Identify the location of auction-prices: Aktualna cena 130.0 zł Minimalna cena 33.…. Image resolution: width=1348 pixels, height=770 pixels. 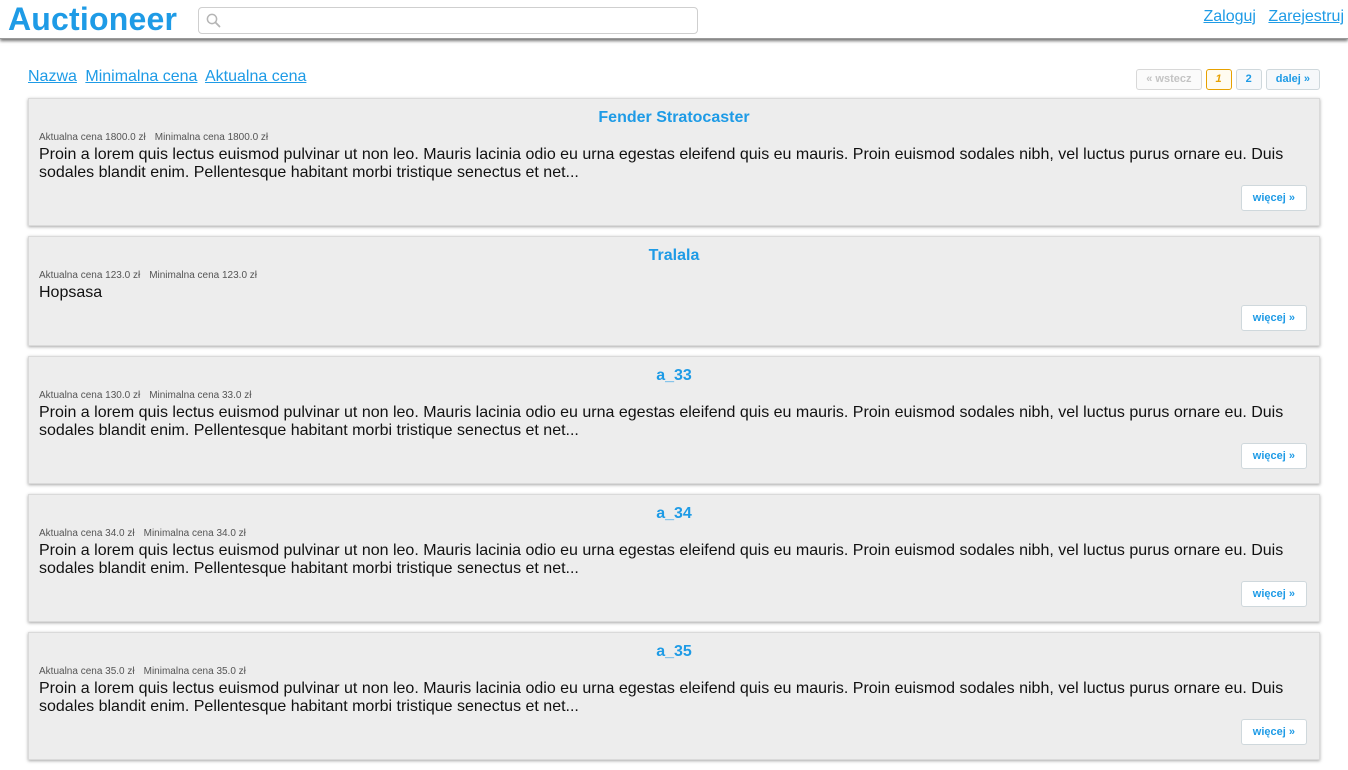
(674, 395).